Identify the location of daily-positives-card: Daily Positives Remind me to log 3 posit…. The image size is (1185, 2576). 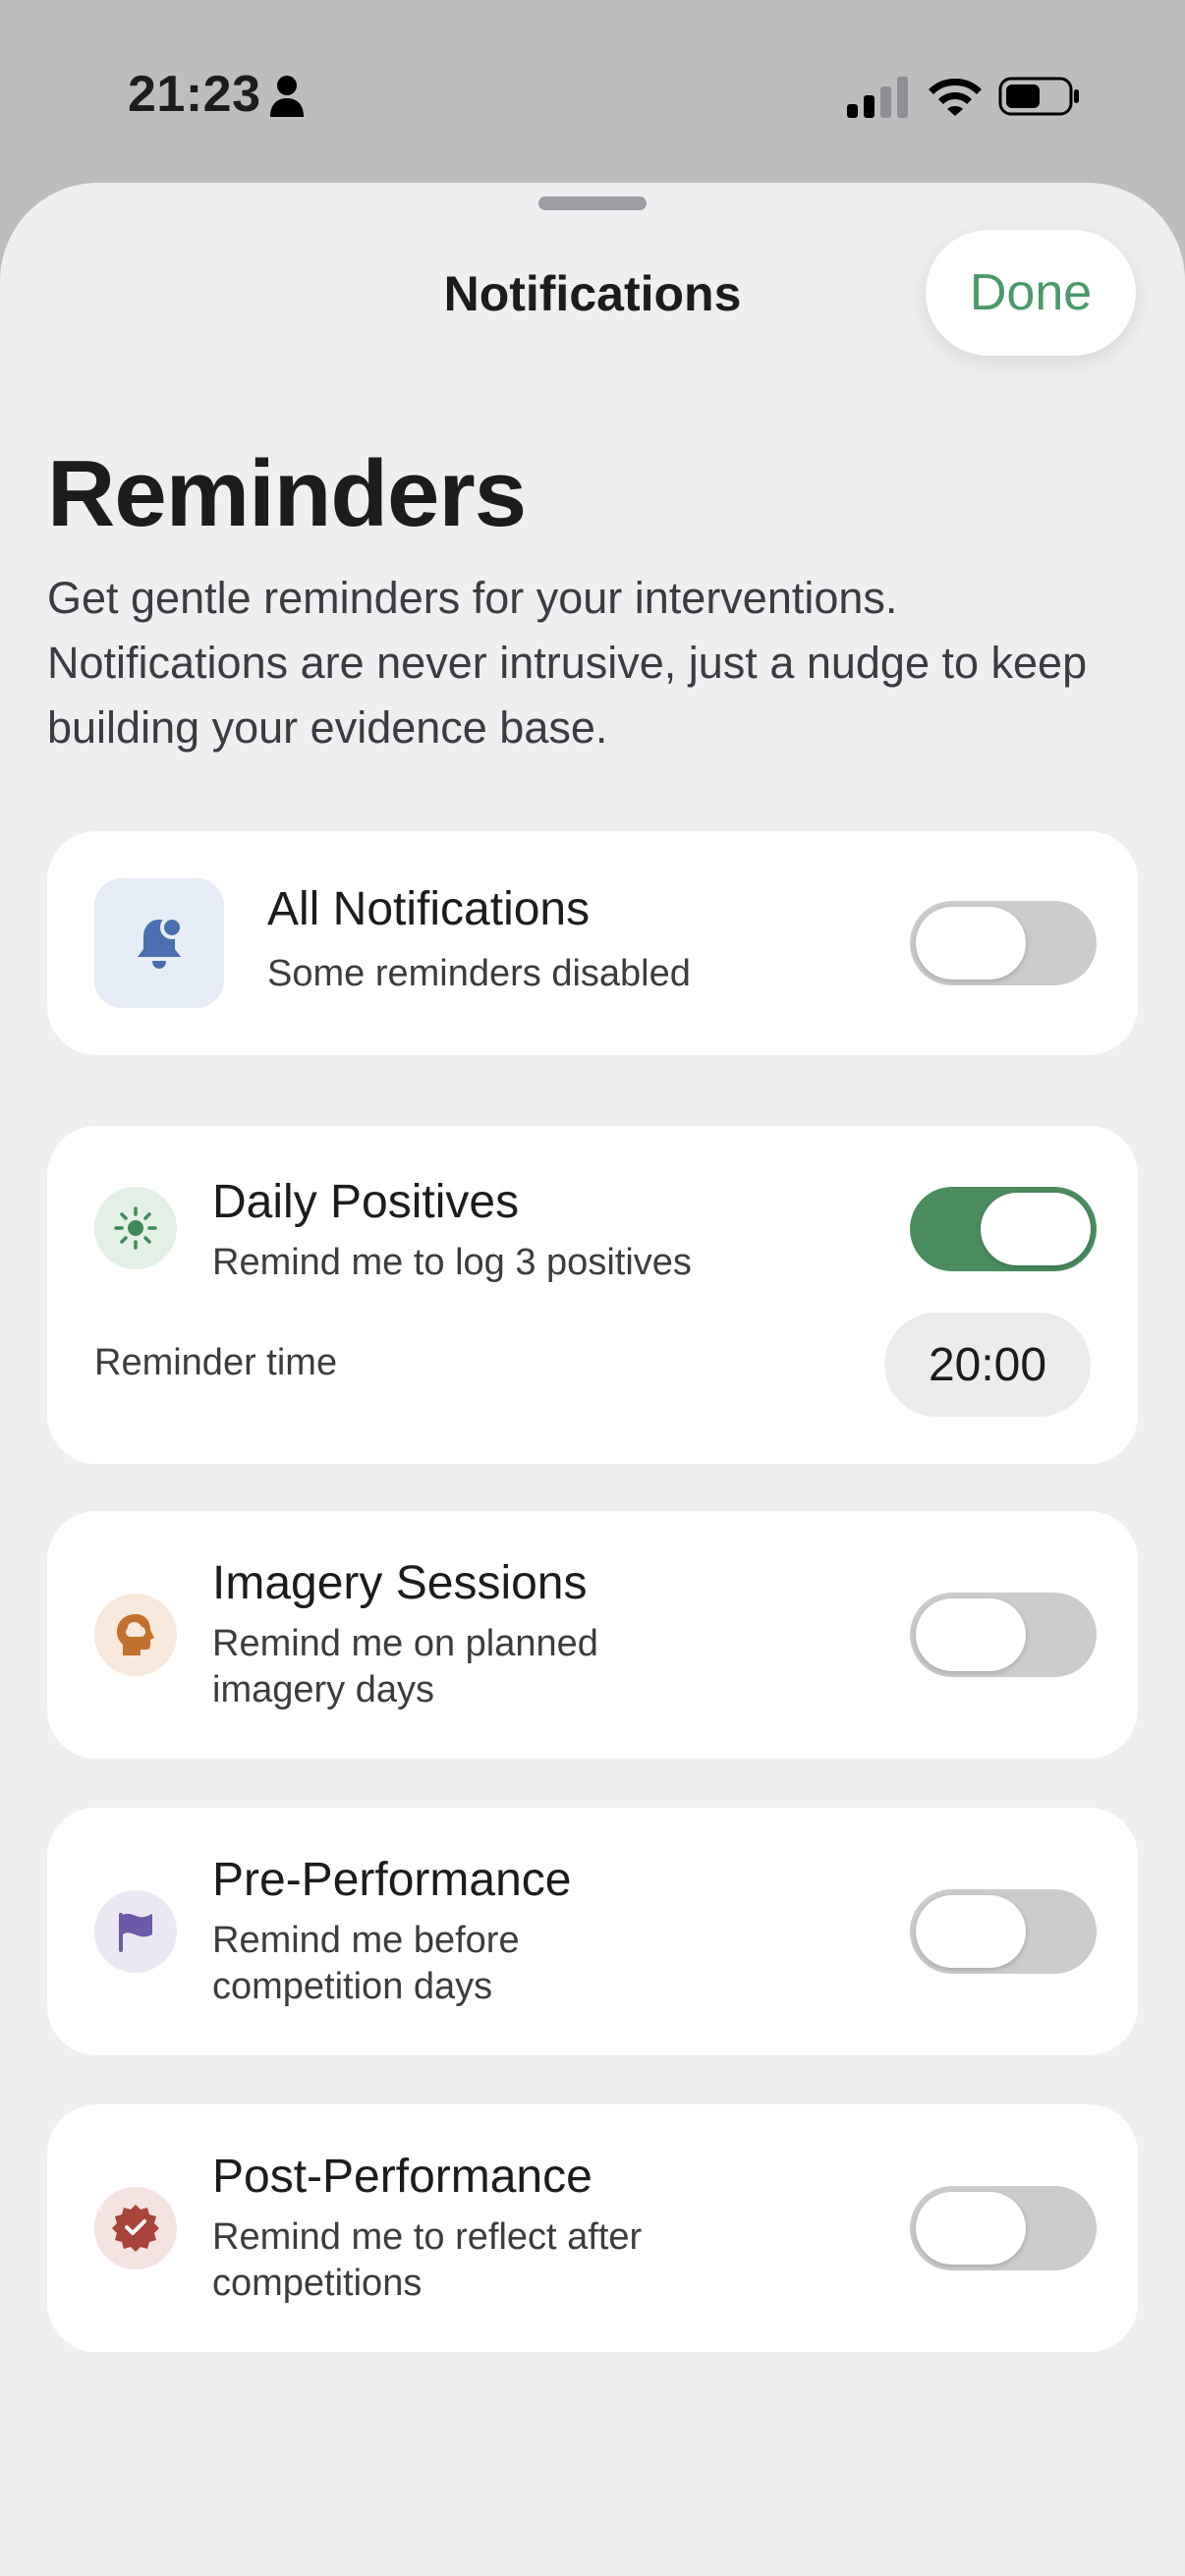
(592, 1295).